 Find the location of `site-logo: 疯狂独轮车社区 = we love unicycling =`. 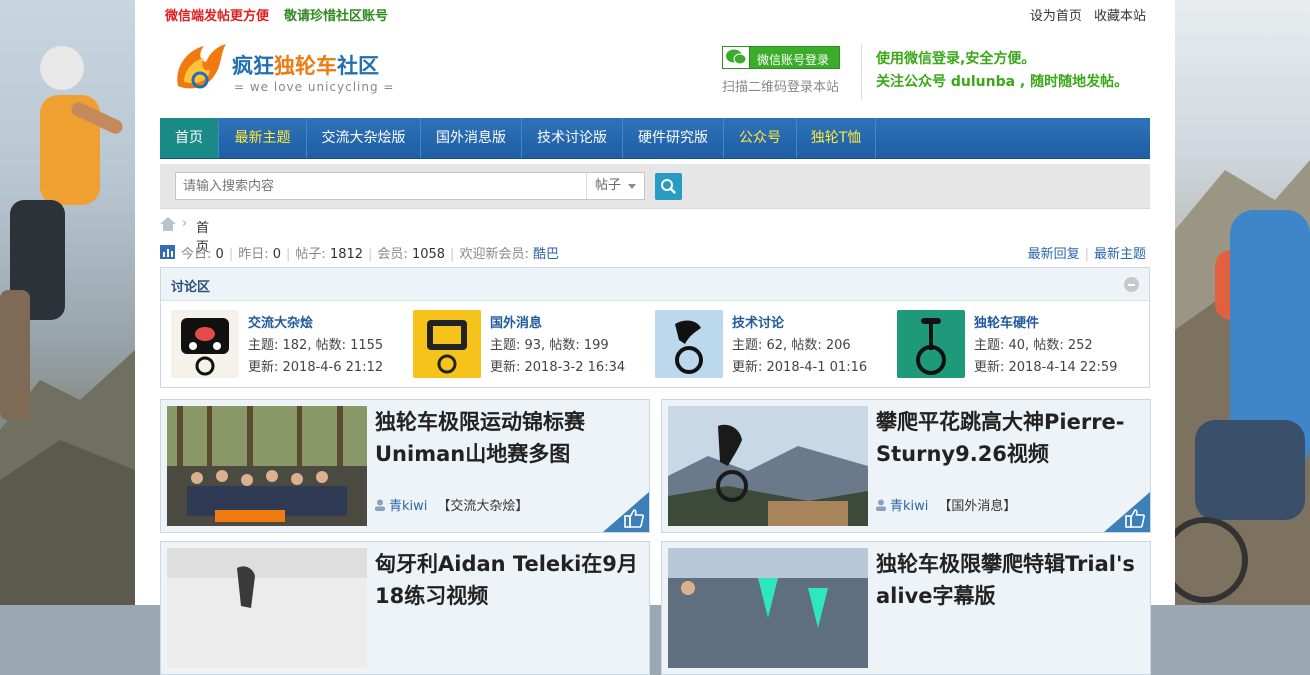

site-logo: 疯狂独轮车社区 = we love unicycling = is located at coordinates (281, 67).